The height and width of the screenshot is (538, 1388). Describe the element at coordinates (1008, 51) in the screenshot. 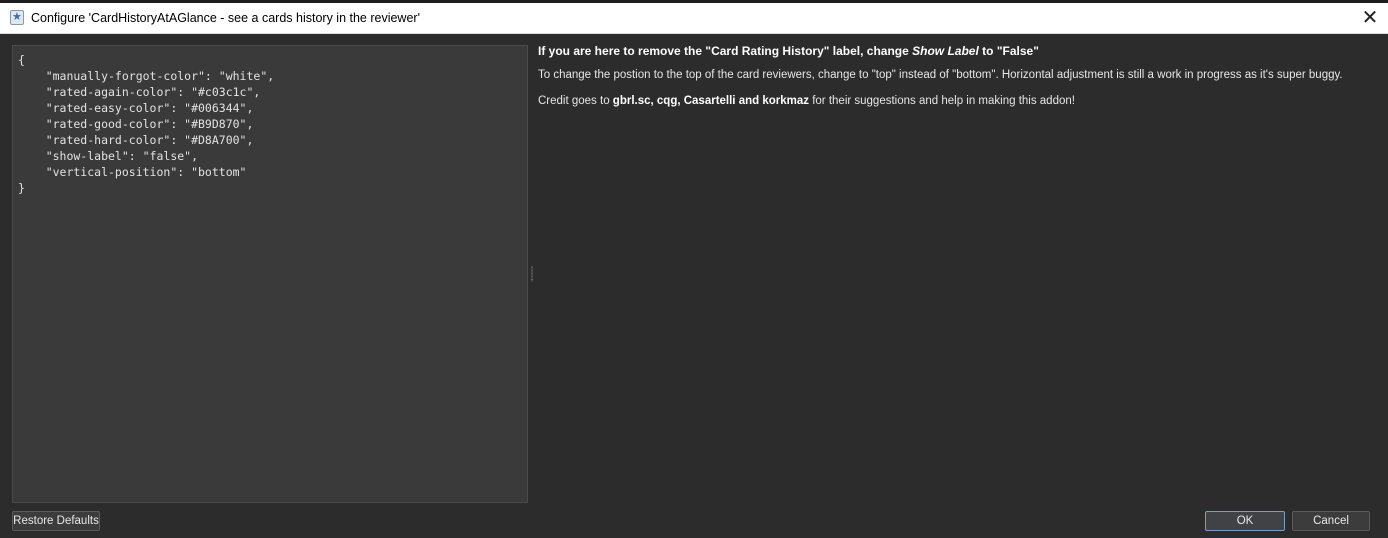

I see `help-heading-text-end: to "False"` at that location.